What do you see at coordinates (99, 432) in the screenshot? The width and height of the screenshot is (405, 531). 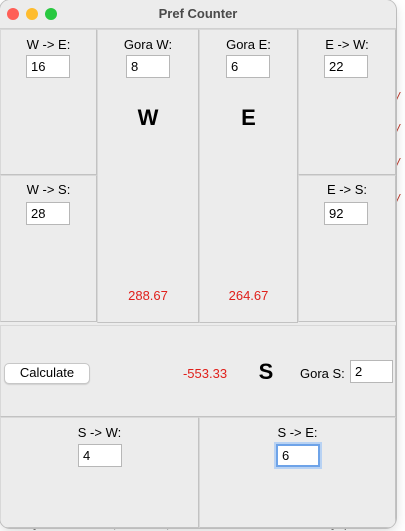 I see `s-to-w-label: S -> W:` at bounding box center [99, 432].